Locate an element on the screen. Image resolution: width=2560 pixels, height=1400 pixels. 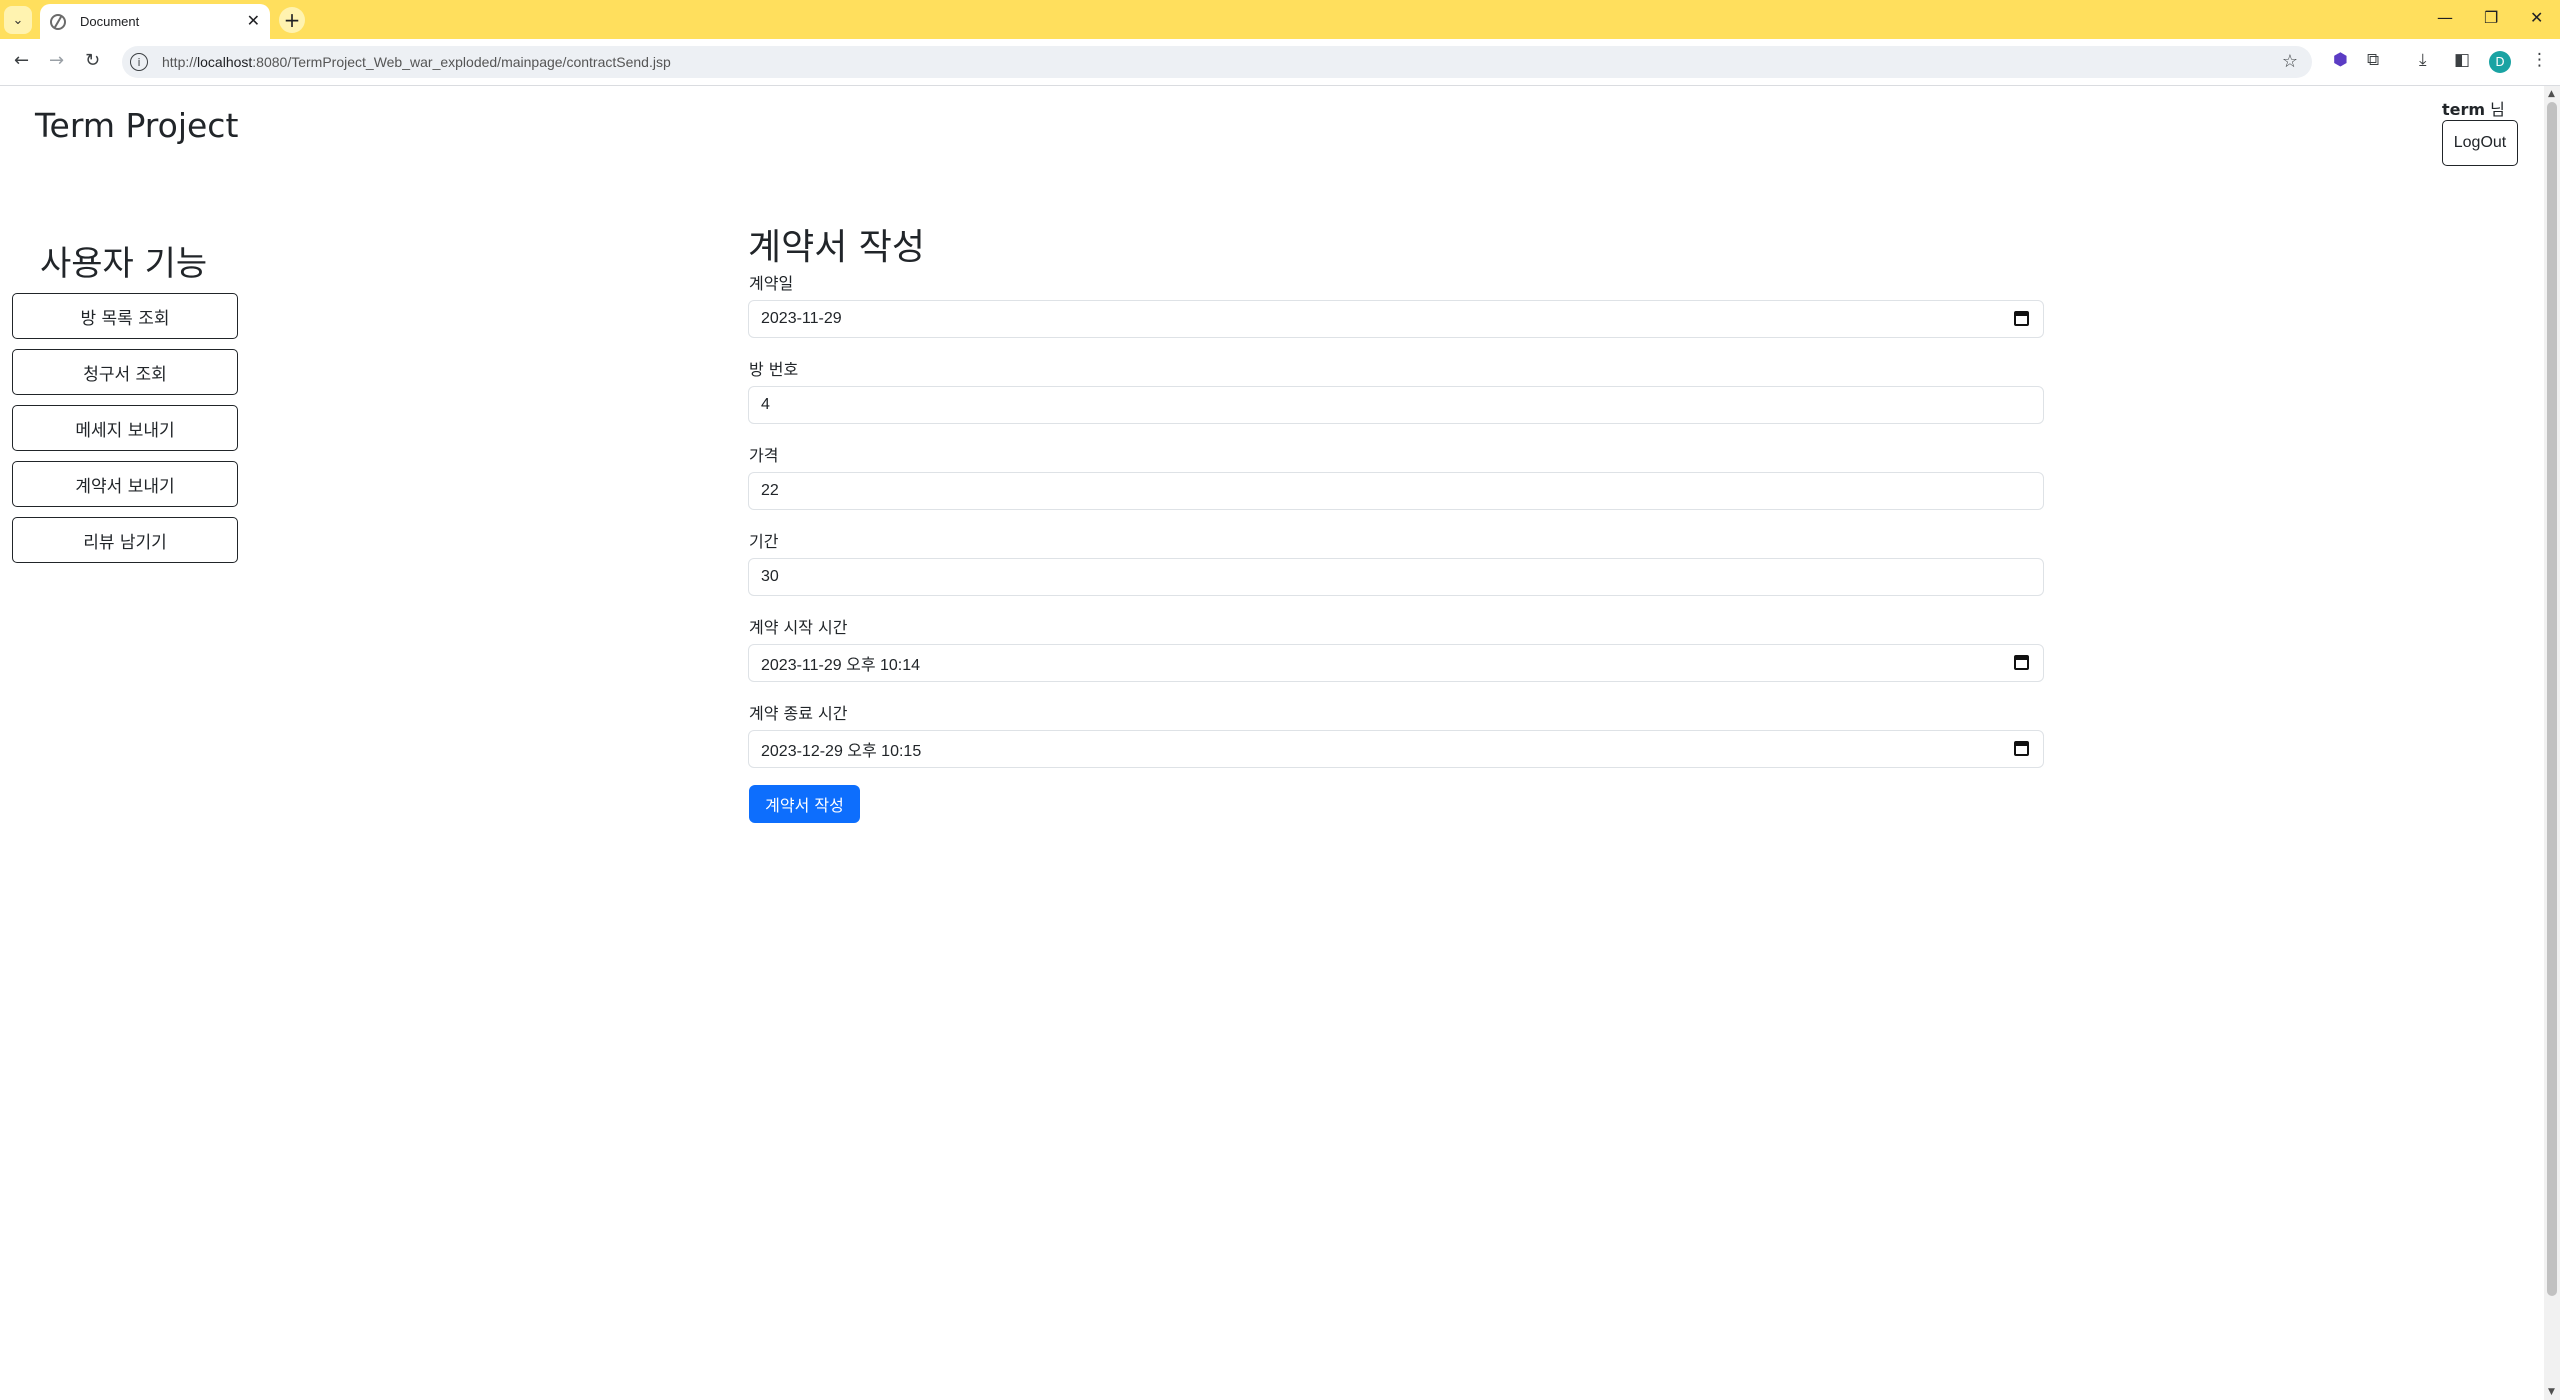
scroll-up-icon: ▲ is located at coordinates (2551, 94).